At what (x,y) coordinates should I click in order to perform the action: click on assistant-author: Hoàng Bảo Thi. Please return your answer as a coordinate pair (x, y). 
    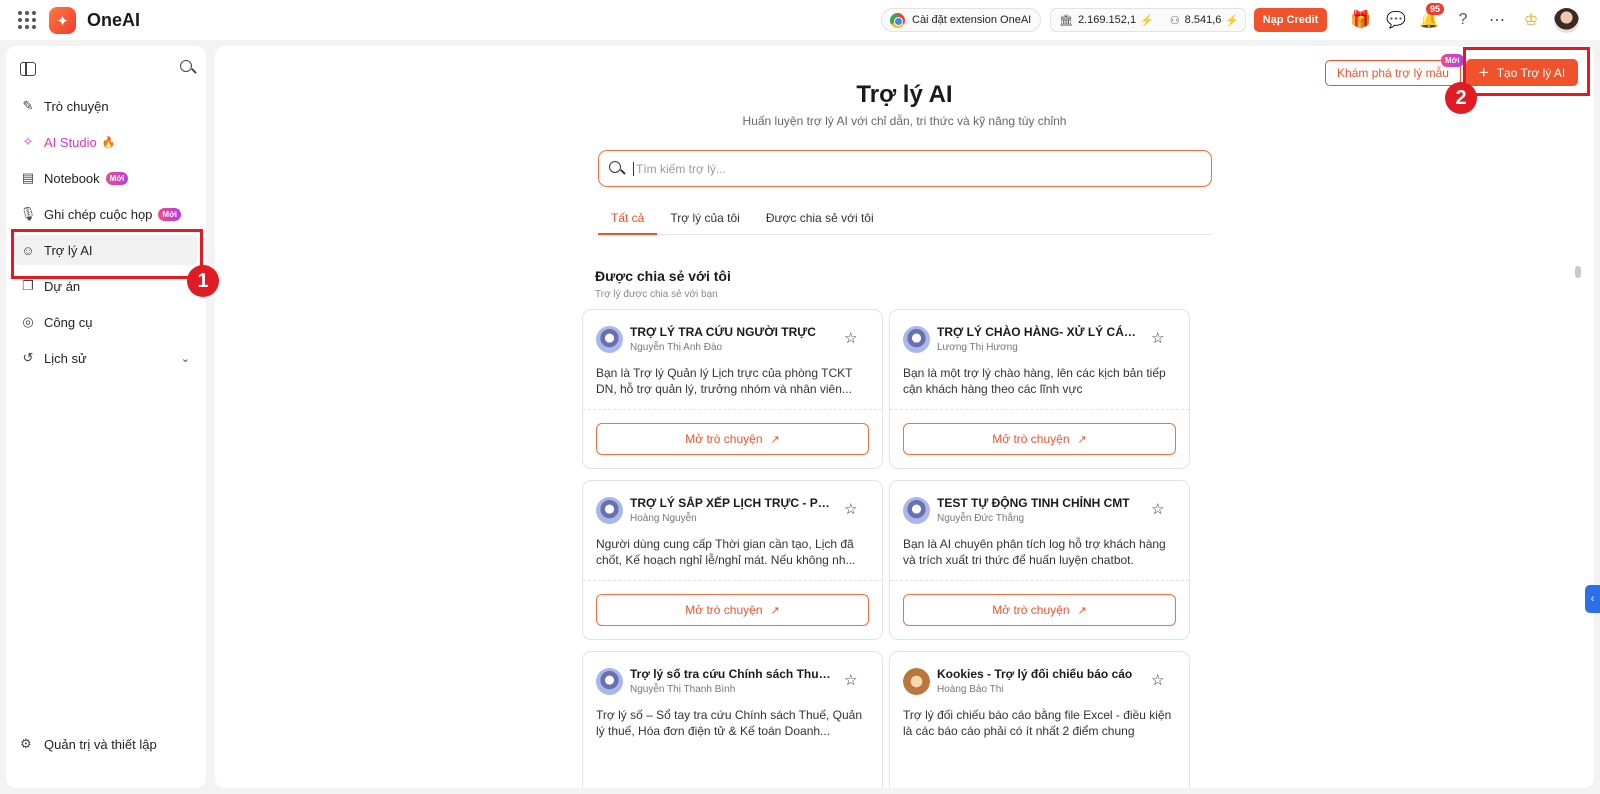
    Looking at the image, I should click on (970, 689).